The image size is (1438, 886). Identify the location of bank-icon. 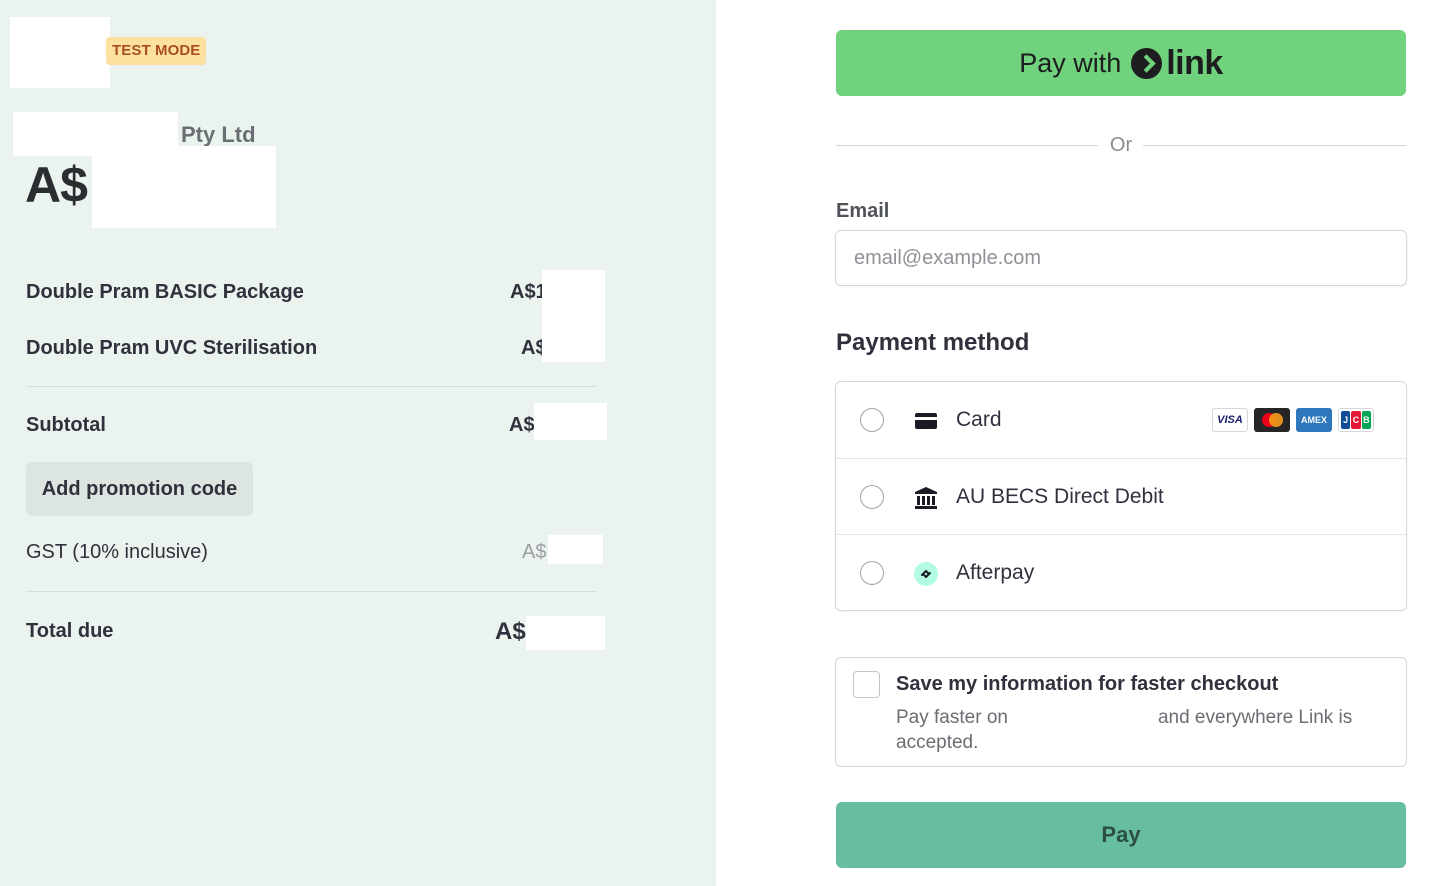
(926, 498).